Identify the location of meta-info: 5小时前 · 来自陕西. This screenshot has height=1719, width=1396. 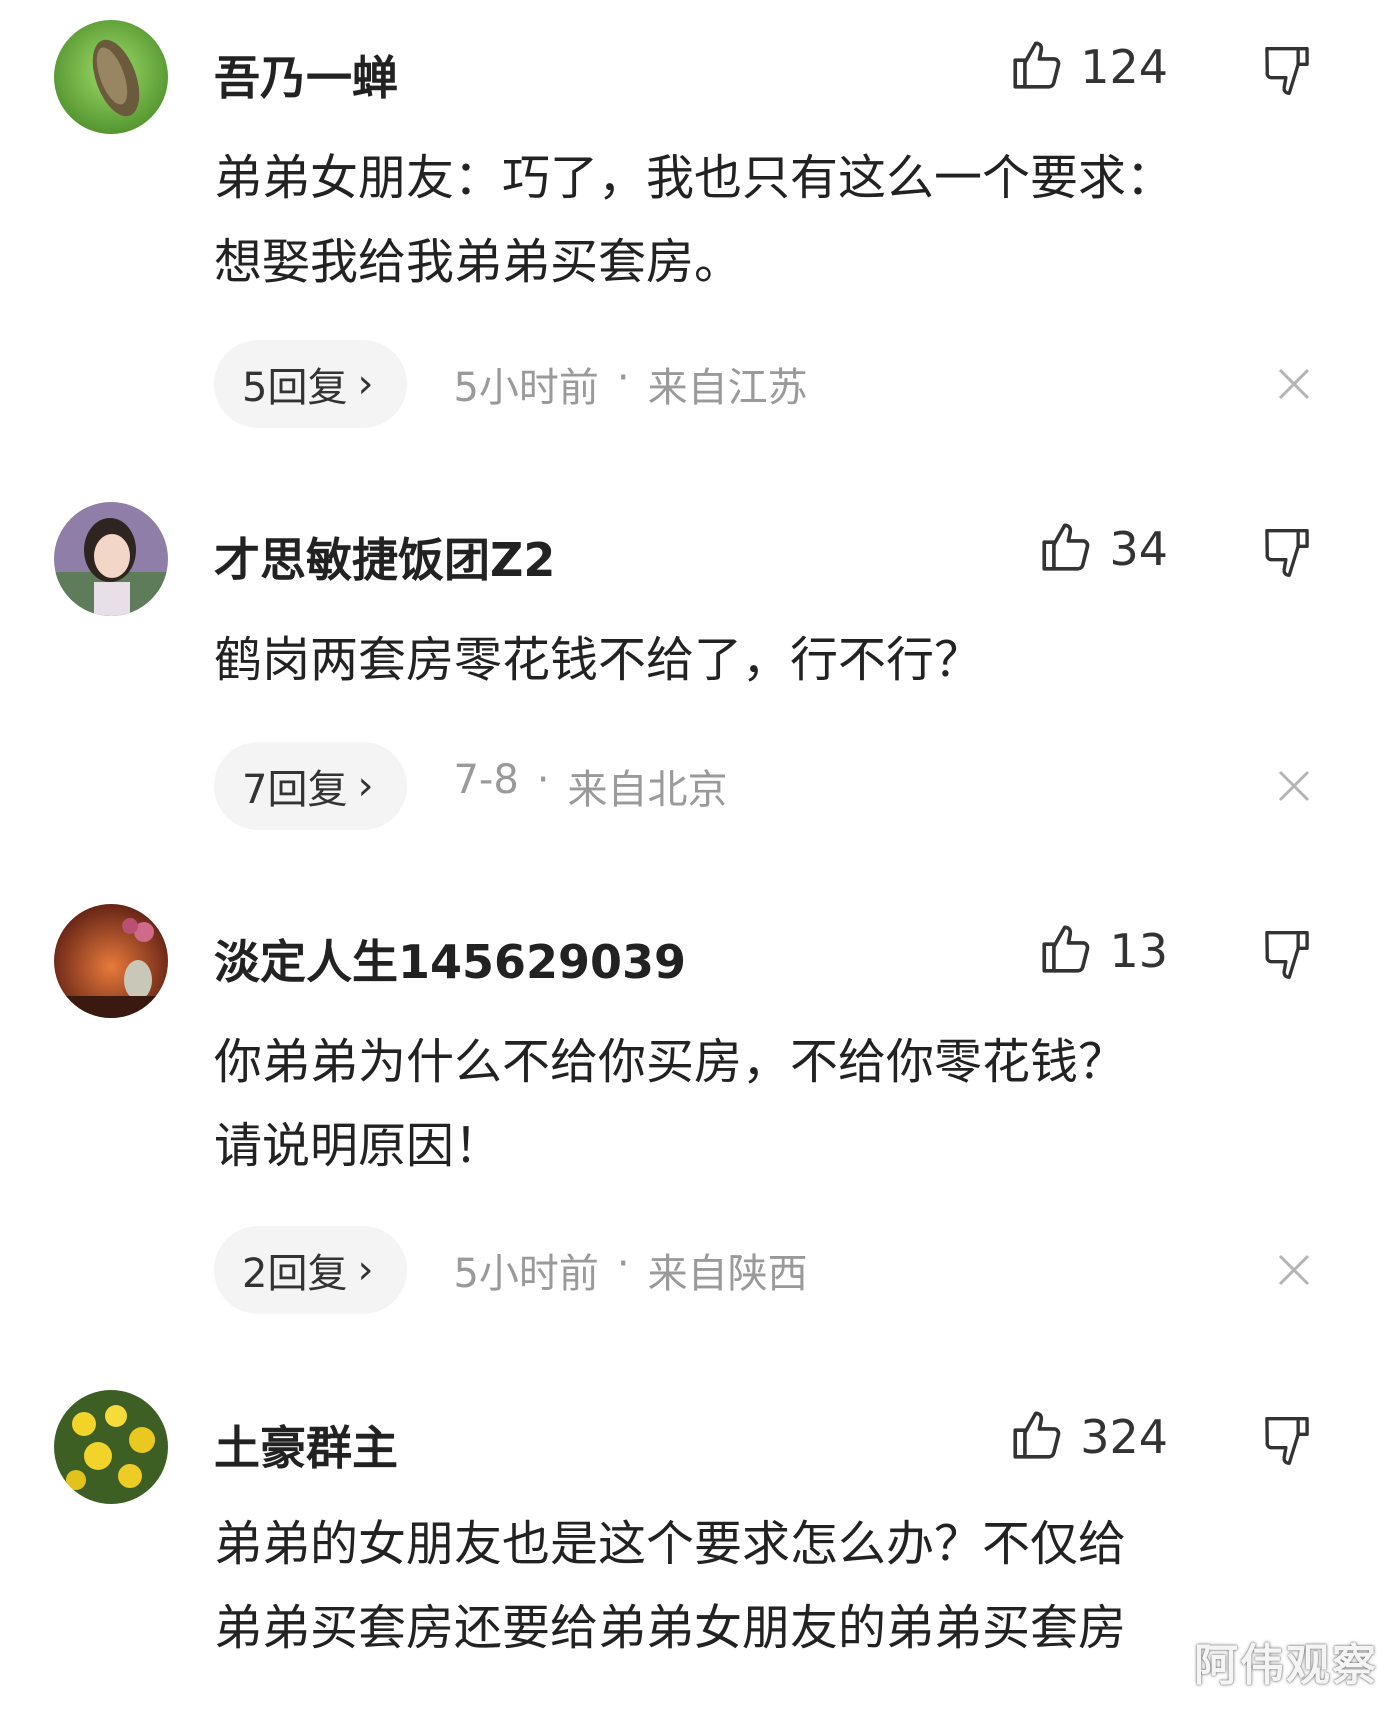
(630, 1270).